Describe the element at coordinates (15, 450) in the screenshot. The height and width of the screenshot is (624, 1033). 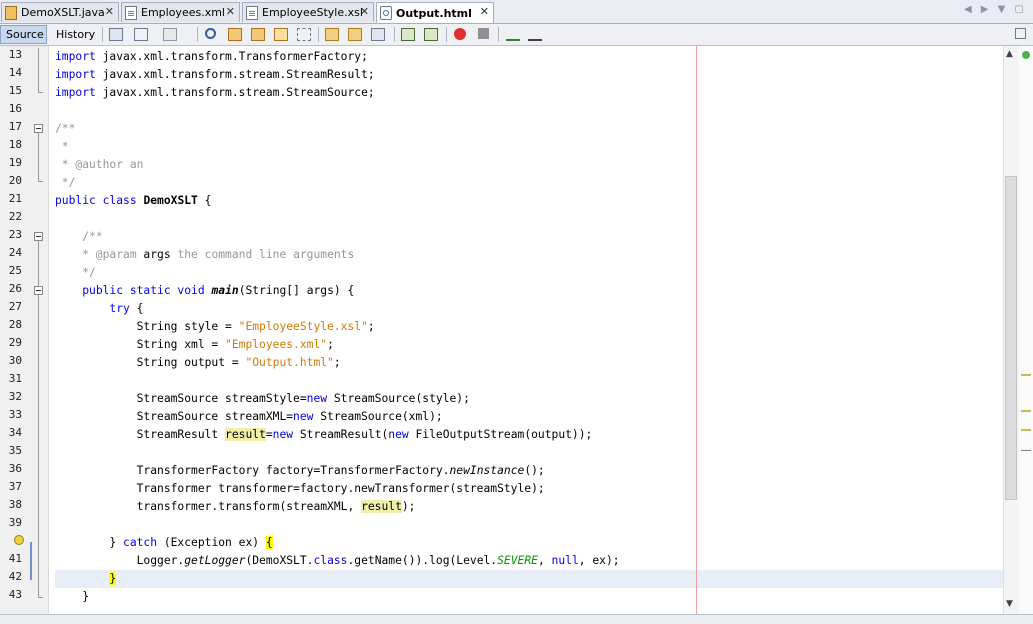
I see `line-number: 35` at that location.